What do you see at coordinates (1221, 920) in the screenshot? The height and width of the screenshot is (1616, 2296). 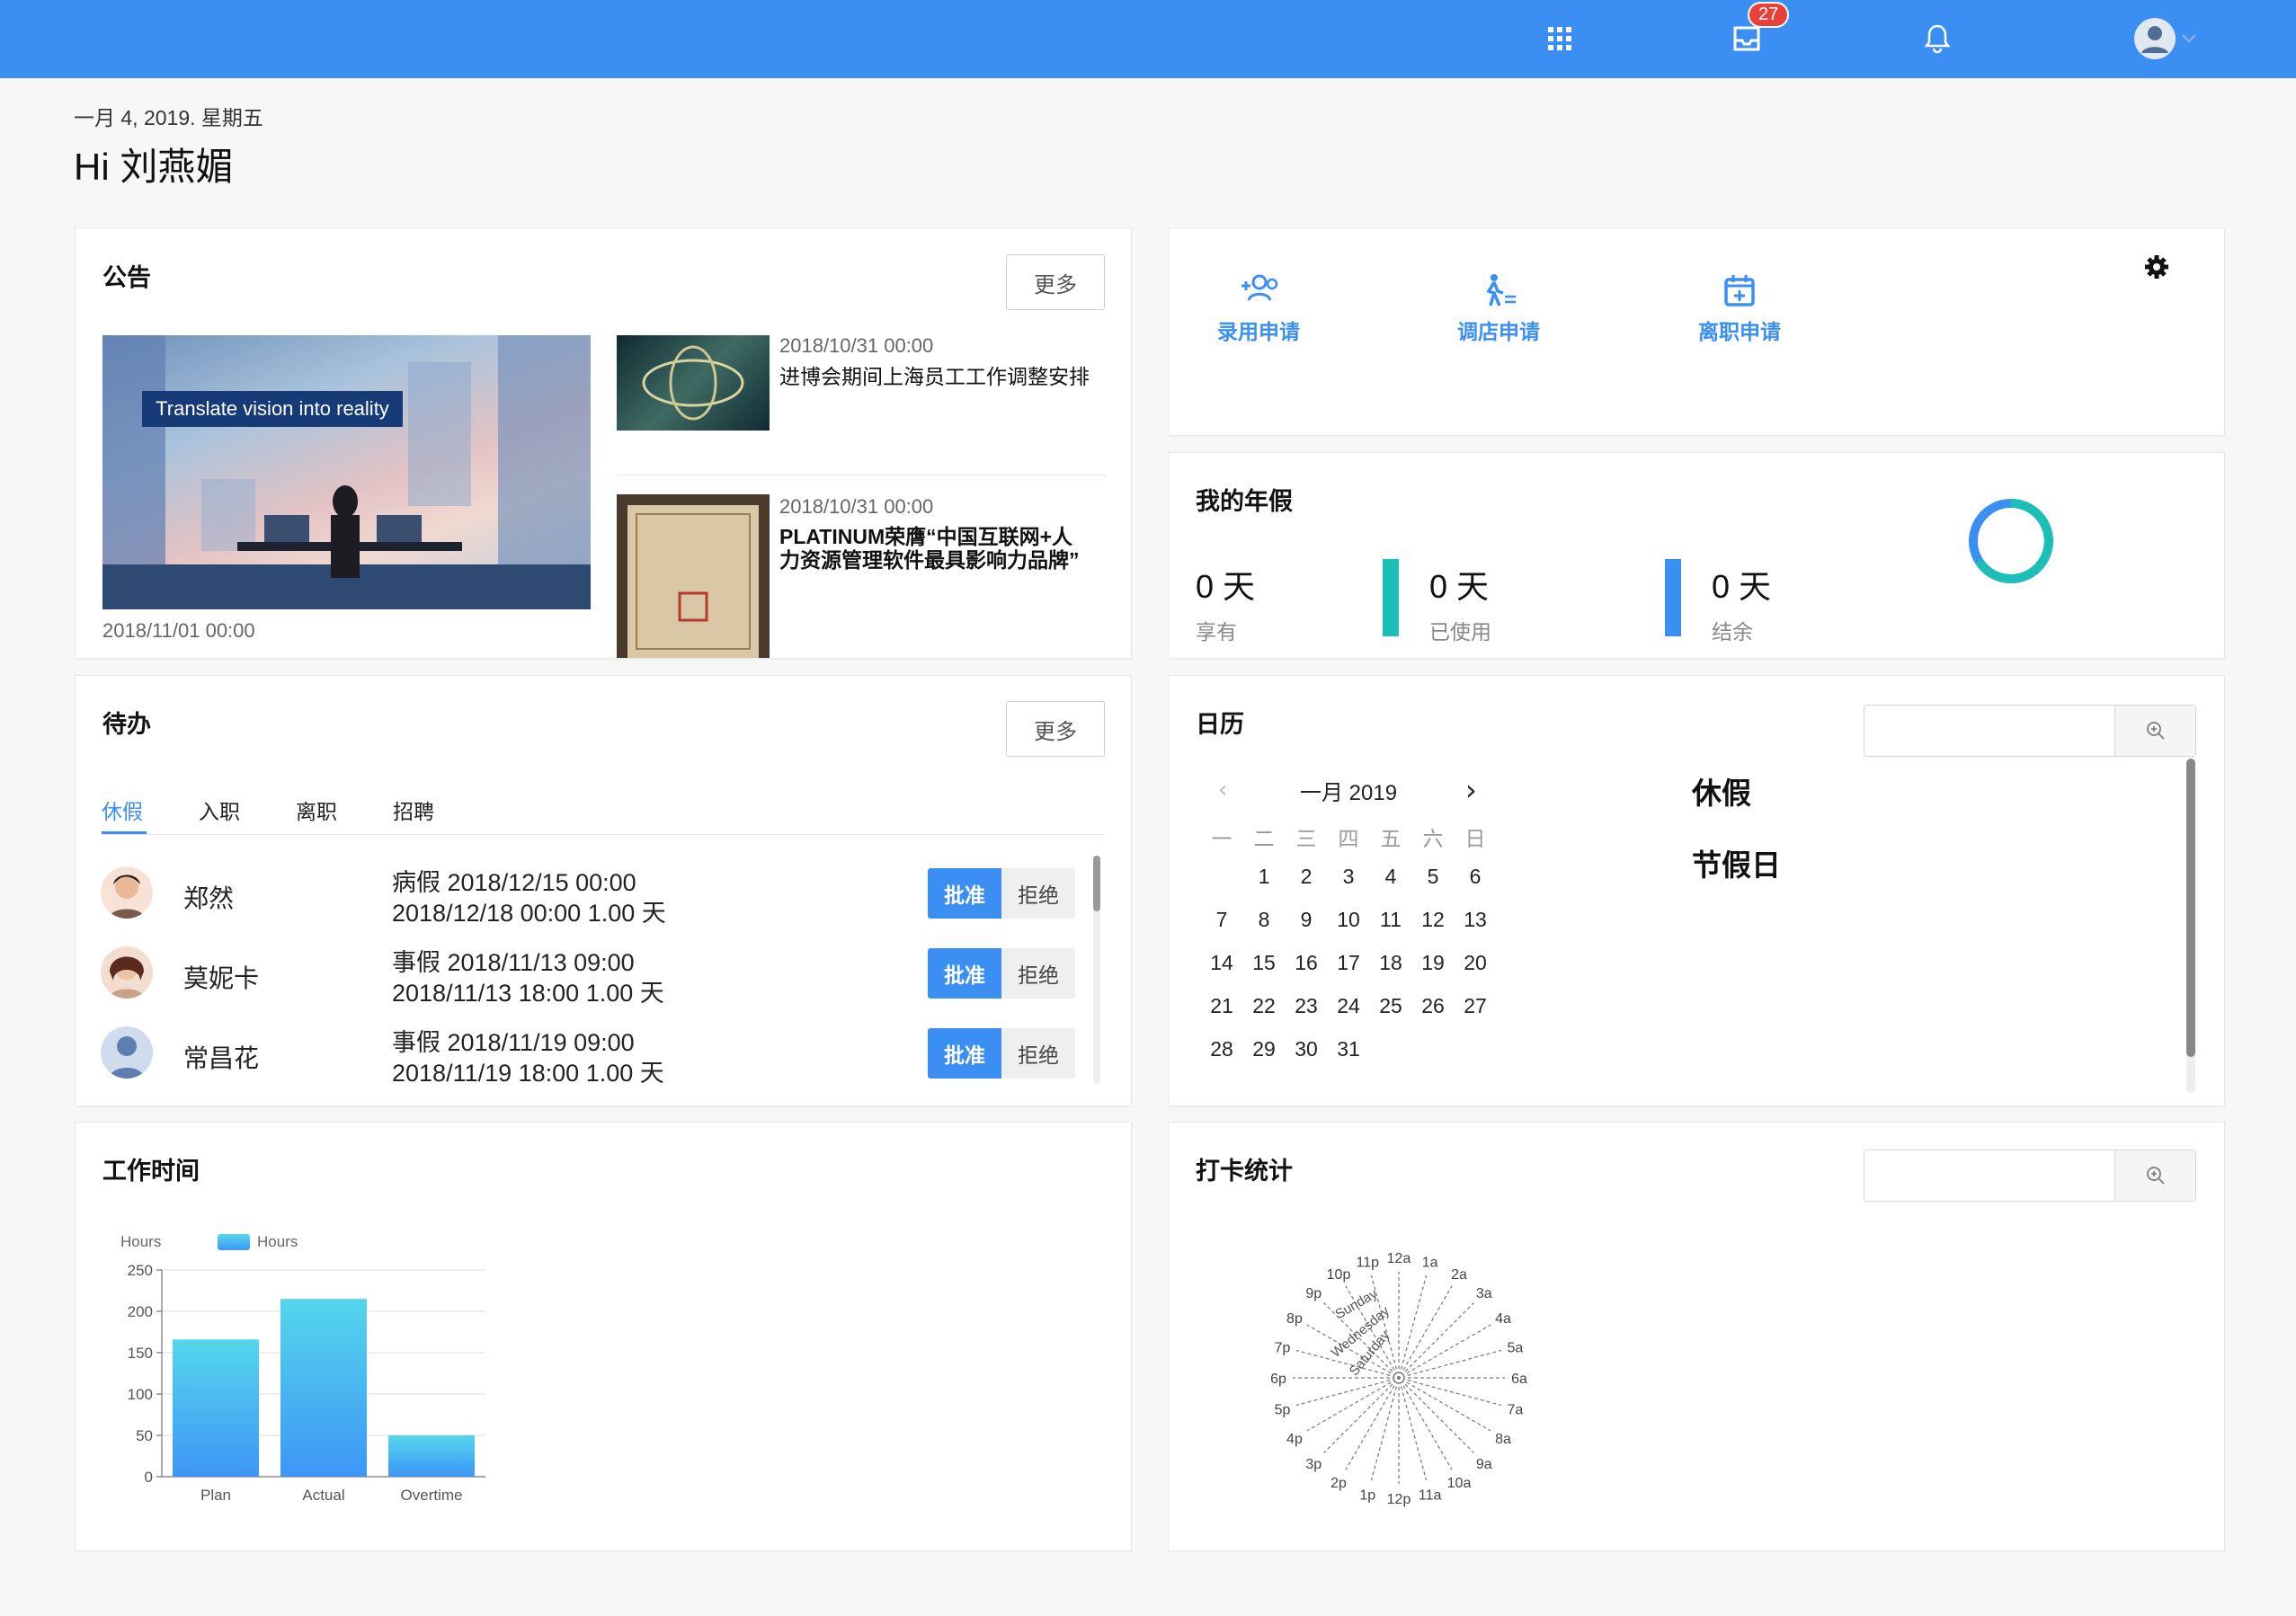 I see `calendar-day: 7` at bounding box center [1221, 920].